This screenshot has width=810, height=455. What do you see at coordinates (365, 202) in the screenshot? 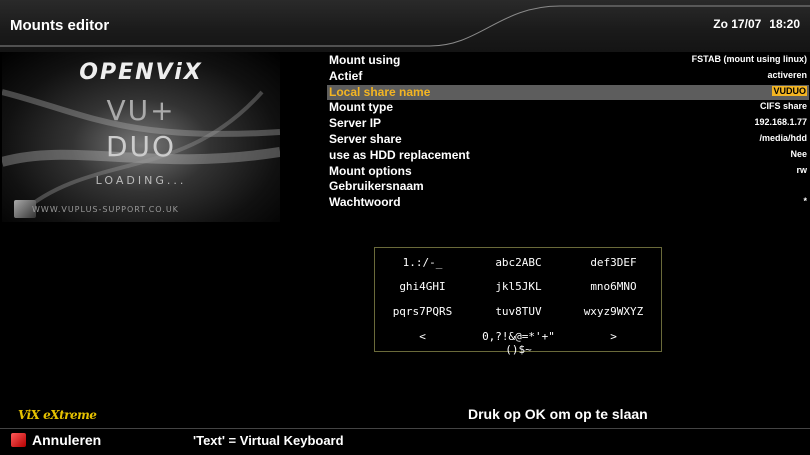
I see `config-label: Wachtwoord` at bounding box center [365, 202].